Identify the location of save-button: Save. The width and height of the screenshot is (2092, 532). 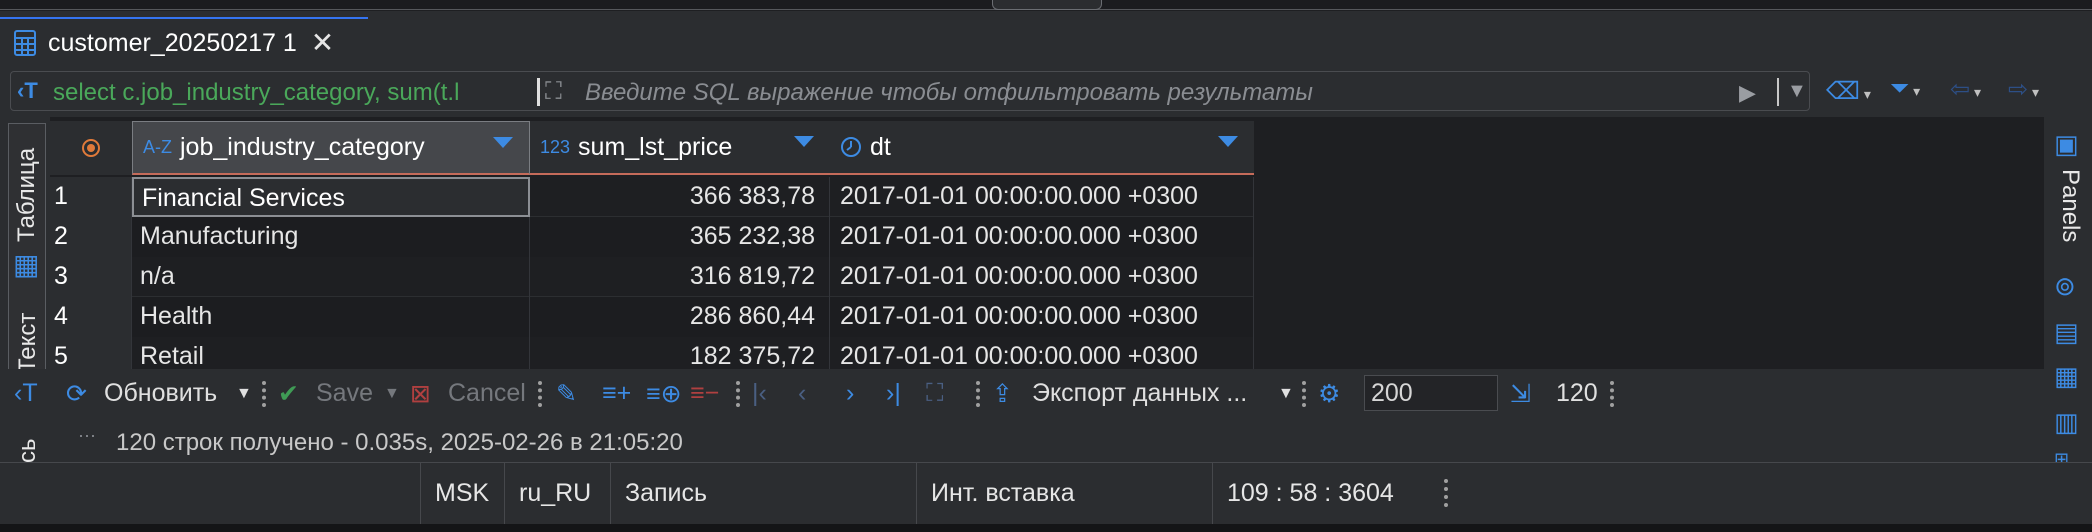
(344, 393).